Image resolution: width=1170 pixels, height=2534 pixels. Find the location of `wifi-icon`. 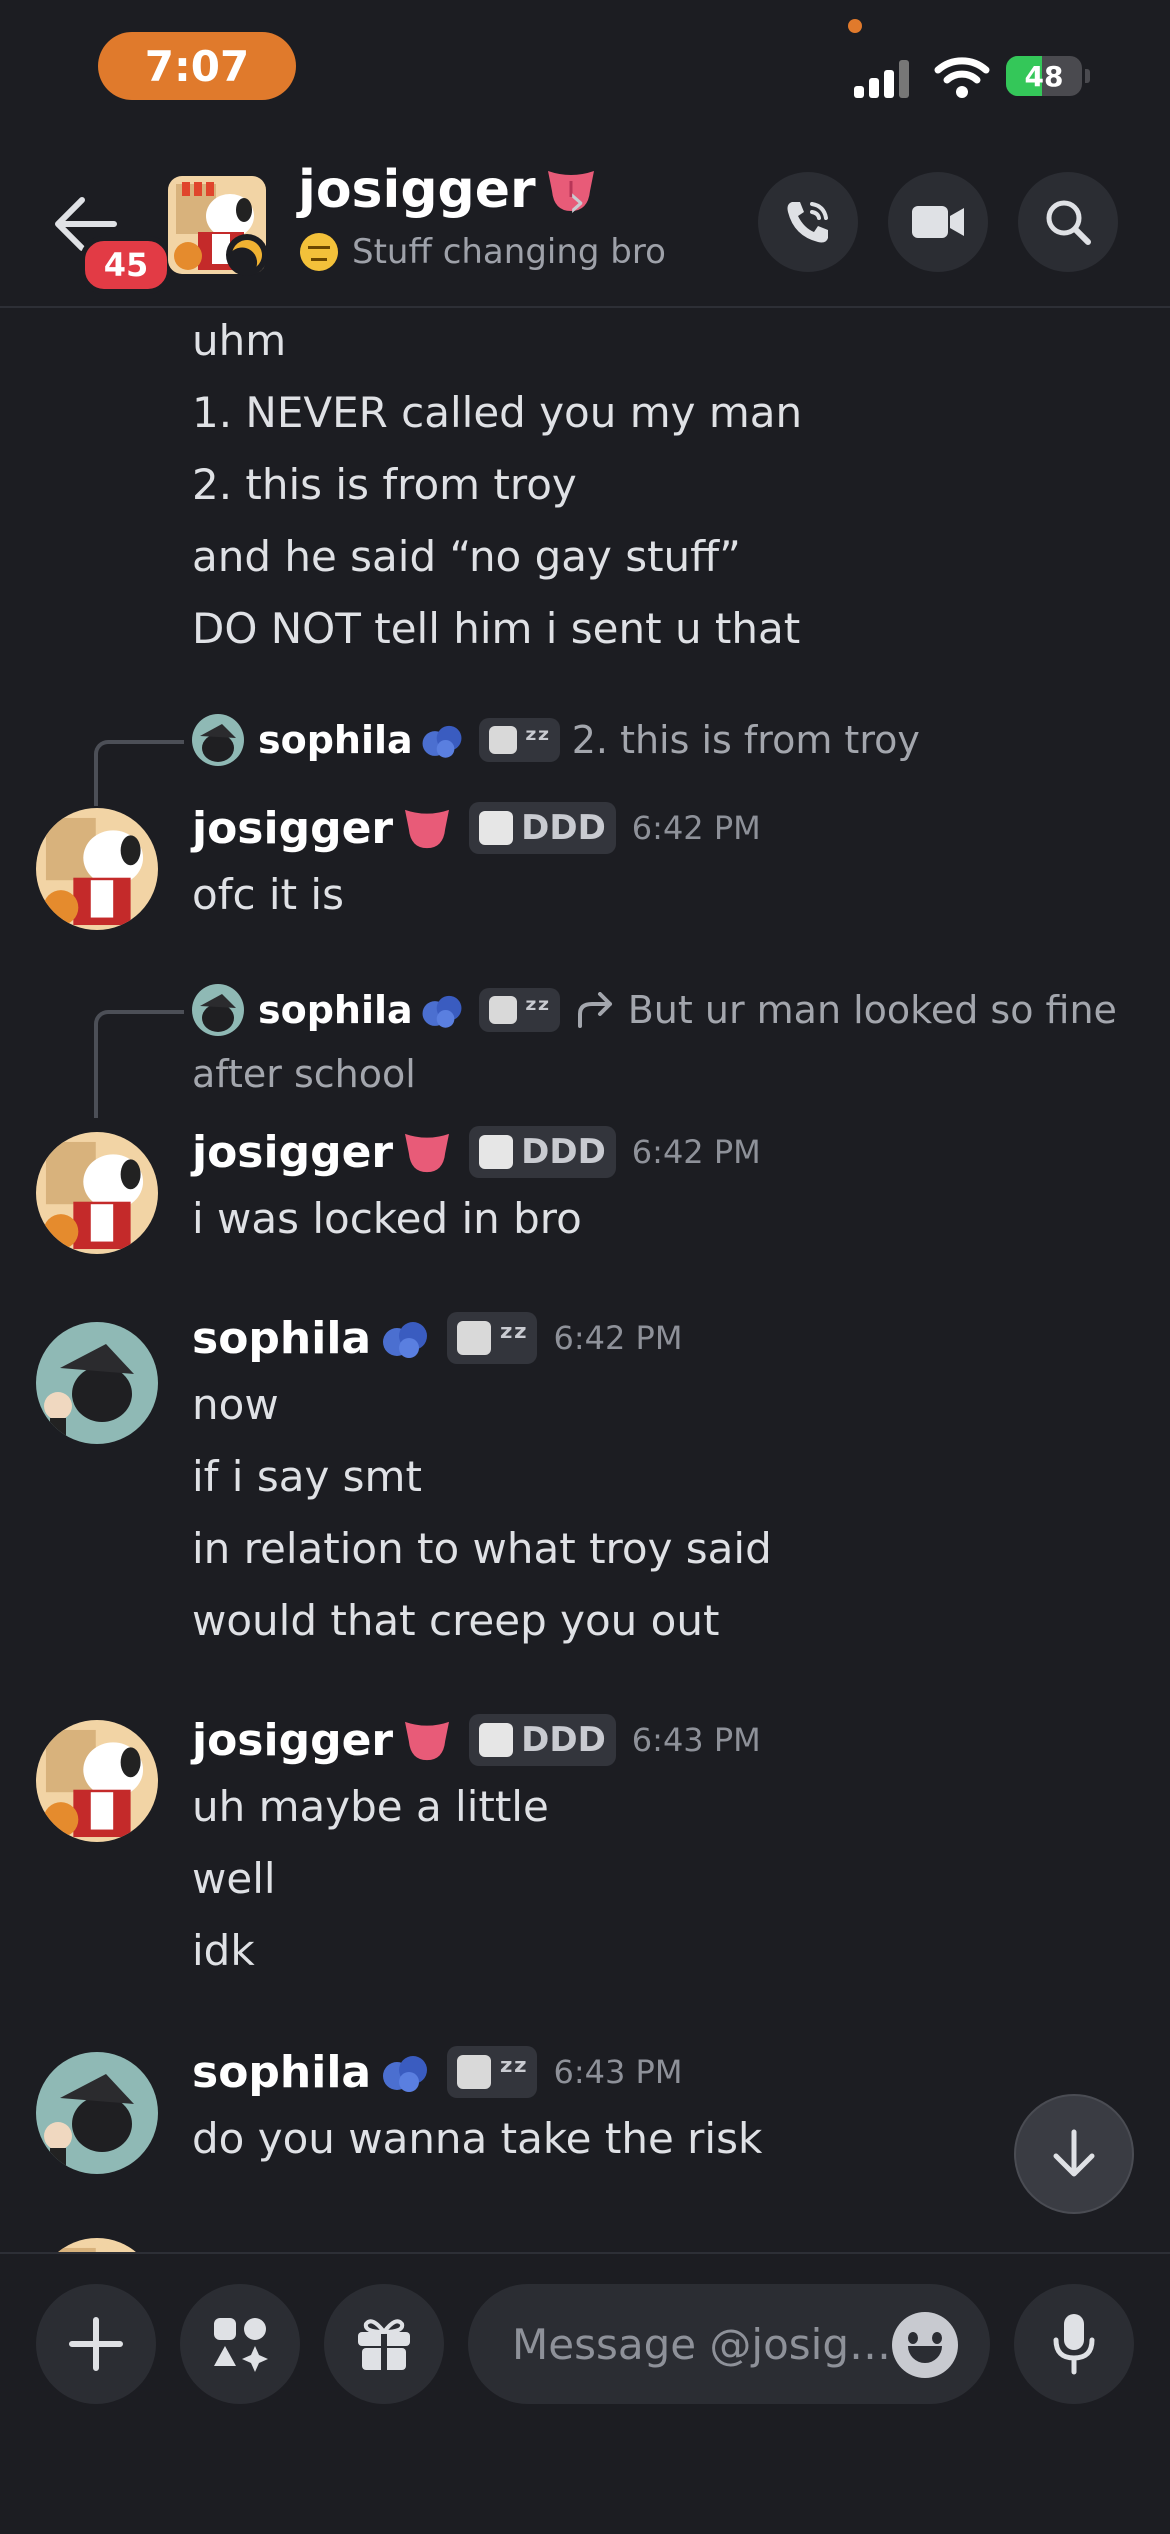

wifi-icon is located at coordinates (962, 77).